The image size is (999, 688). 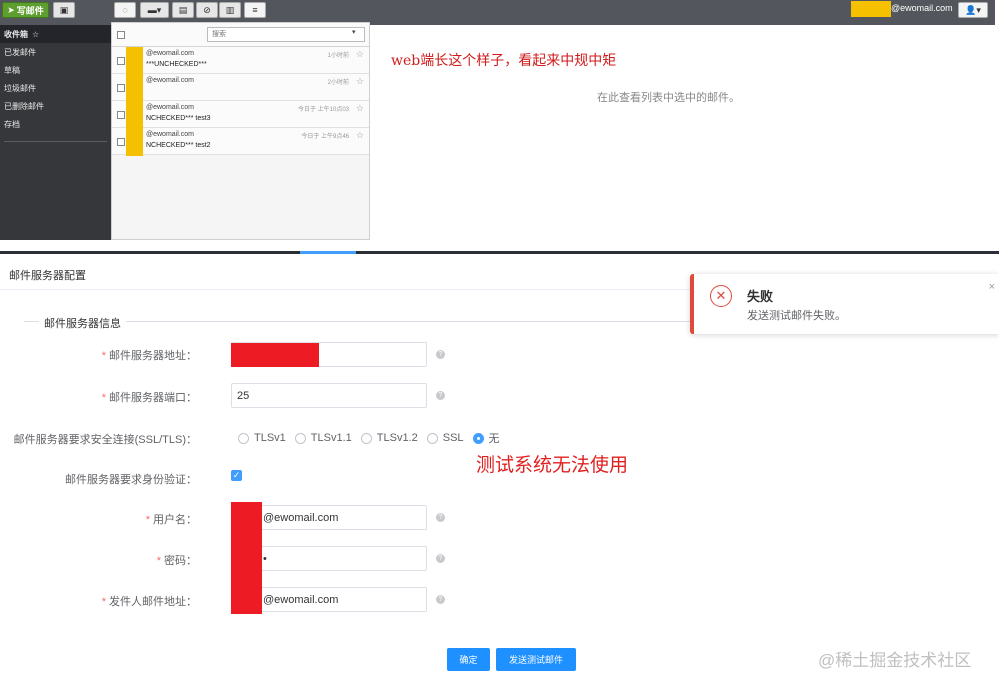 What do you see at coordinates (236, 475) in the screenshot?
I see `auth-required-checkbox: ✓` at bounding box center [236, 475].